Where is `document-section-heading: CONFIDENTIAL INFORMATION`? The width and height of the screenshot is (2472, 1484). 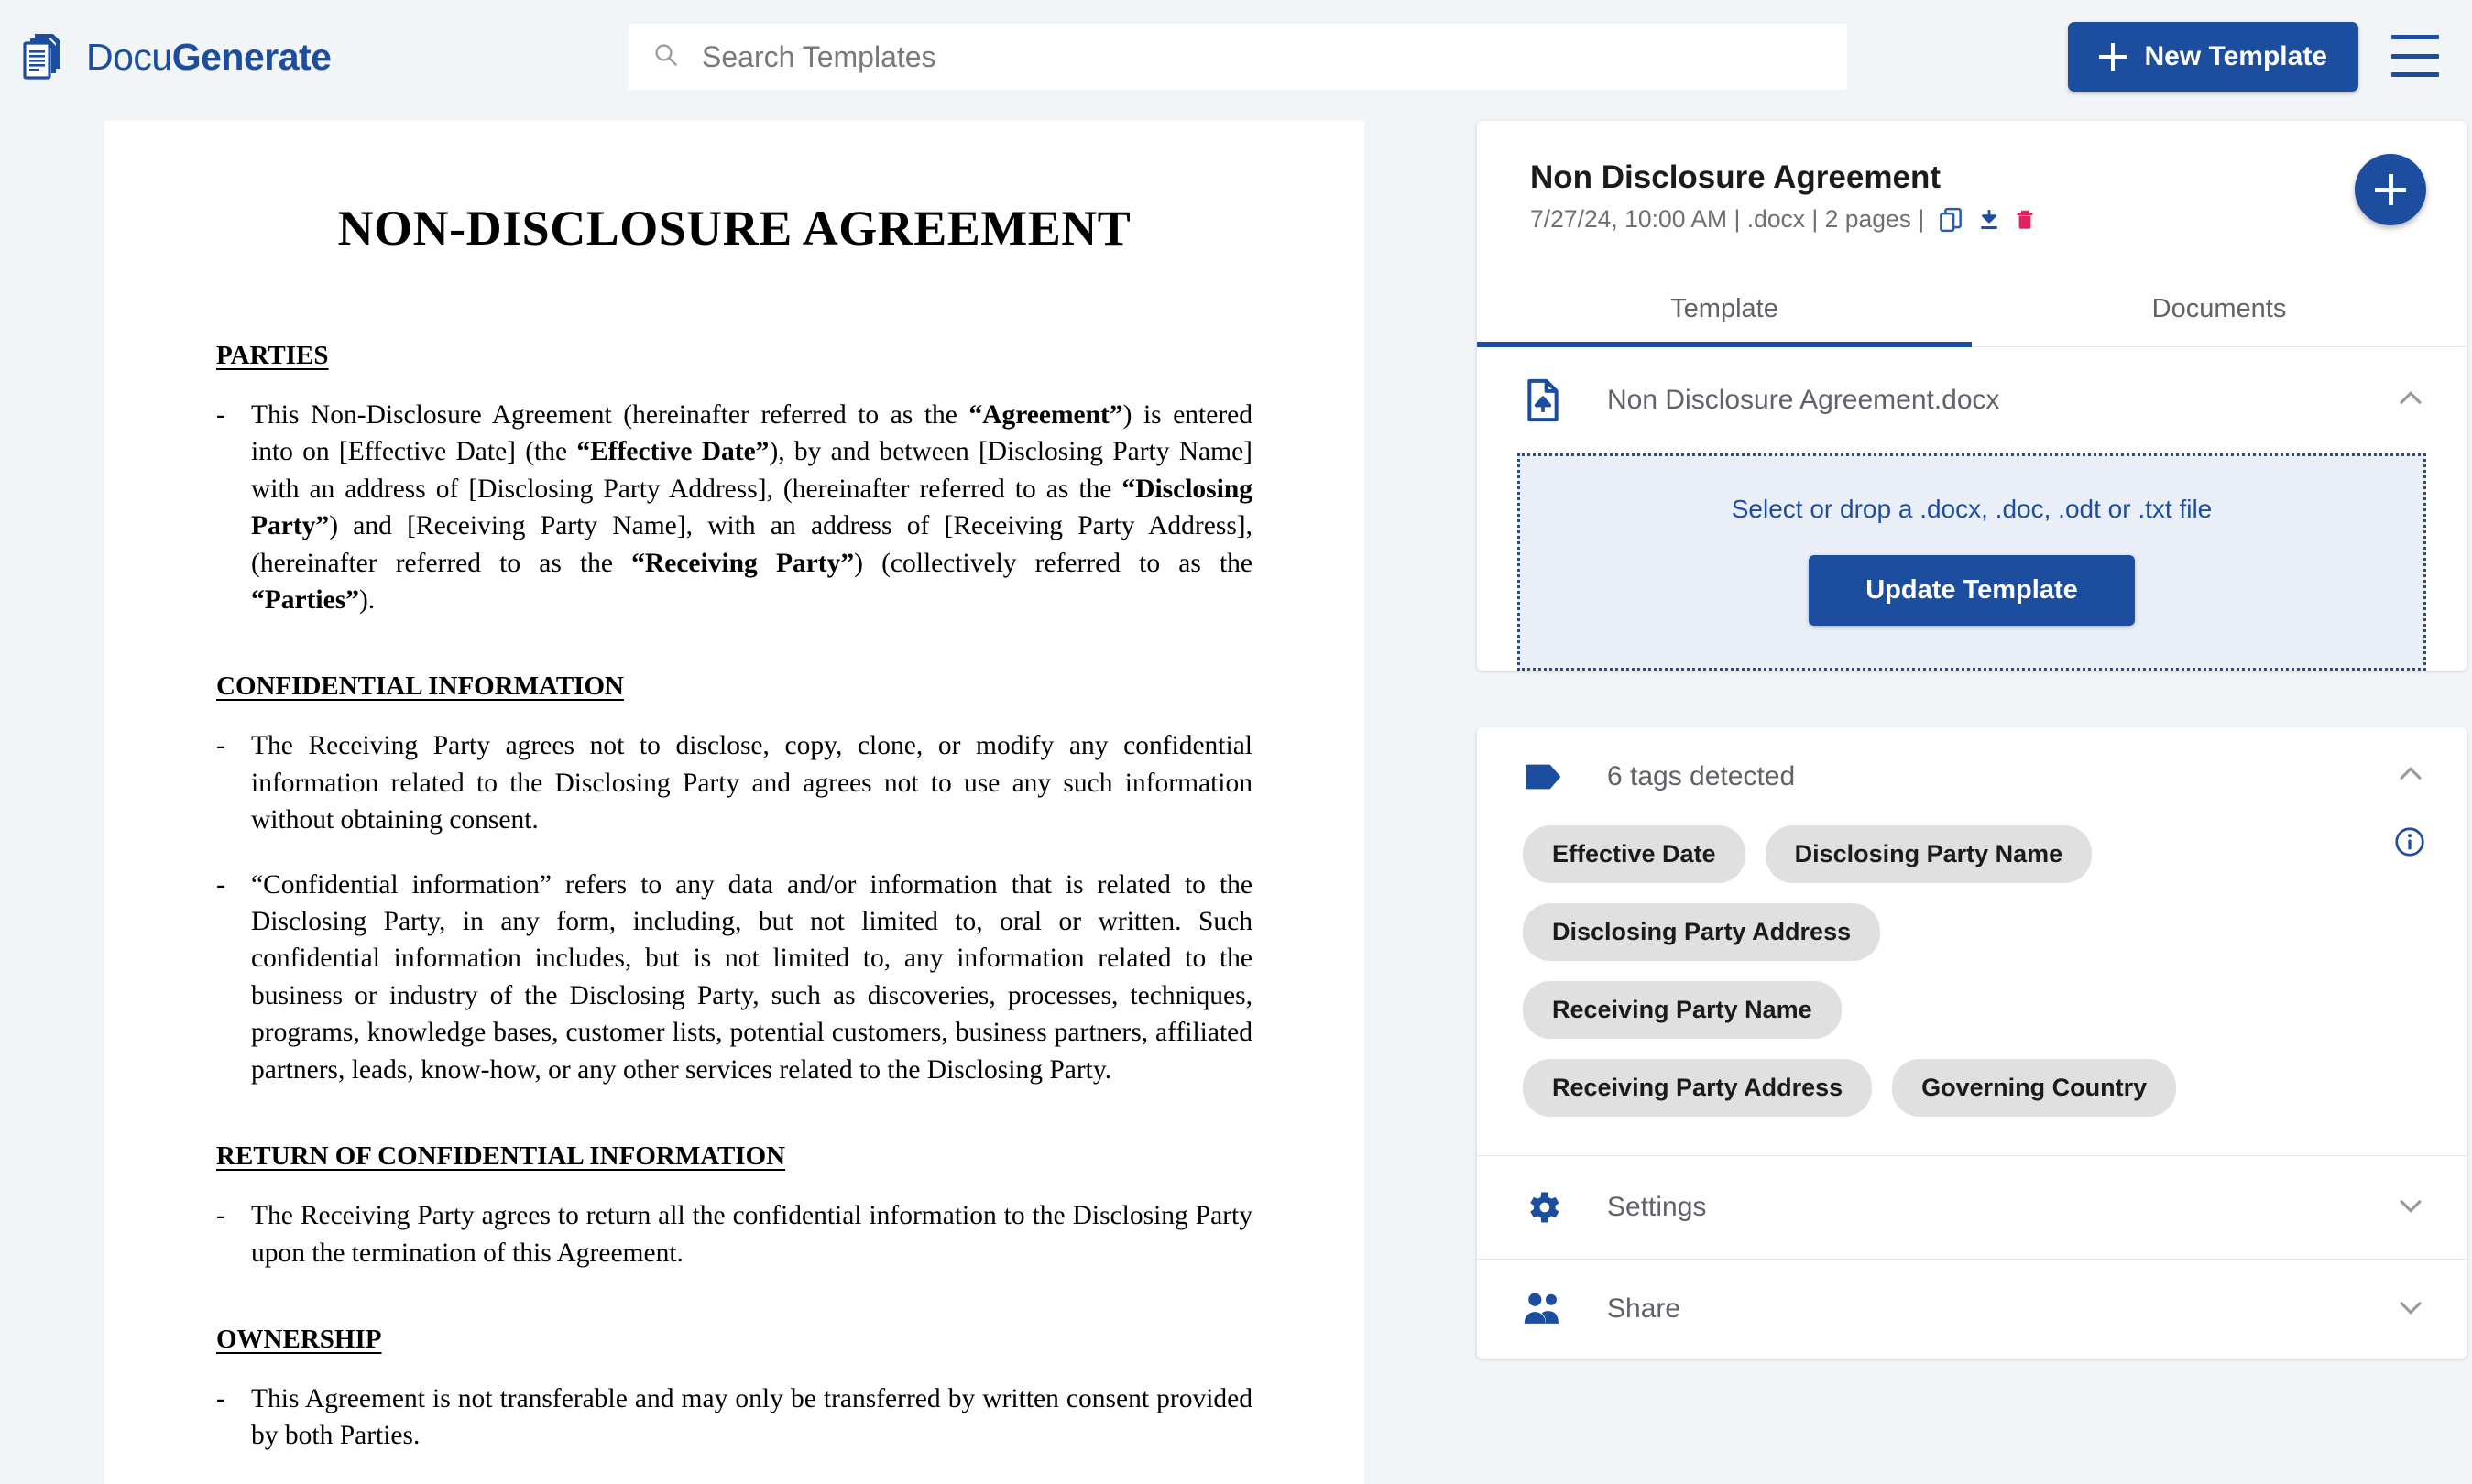 document-section-heading: CONFIDENTIAL INFORMATION is located at coordinates (420, 687).